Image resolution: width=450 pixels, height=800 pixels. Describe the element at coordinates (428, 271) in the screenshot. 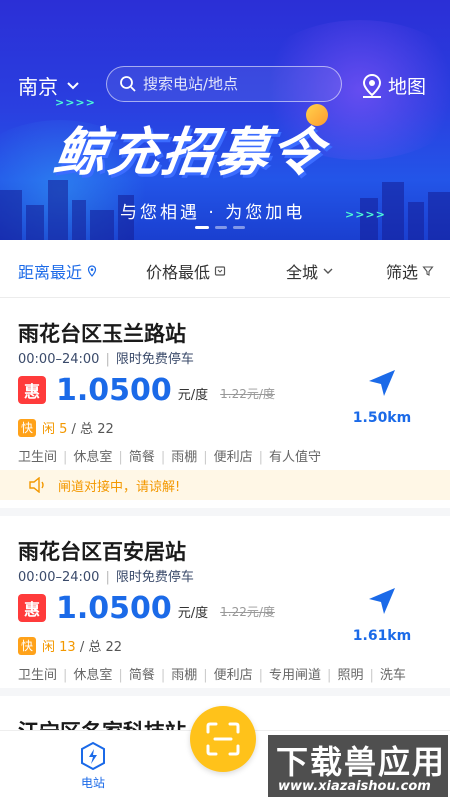

I see `filter-icon` at that location.